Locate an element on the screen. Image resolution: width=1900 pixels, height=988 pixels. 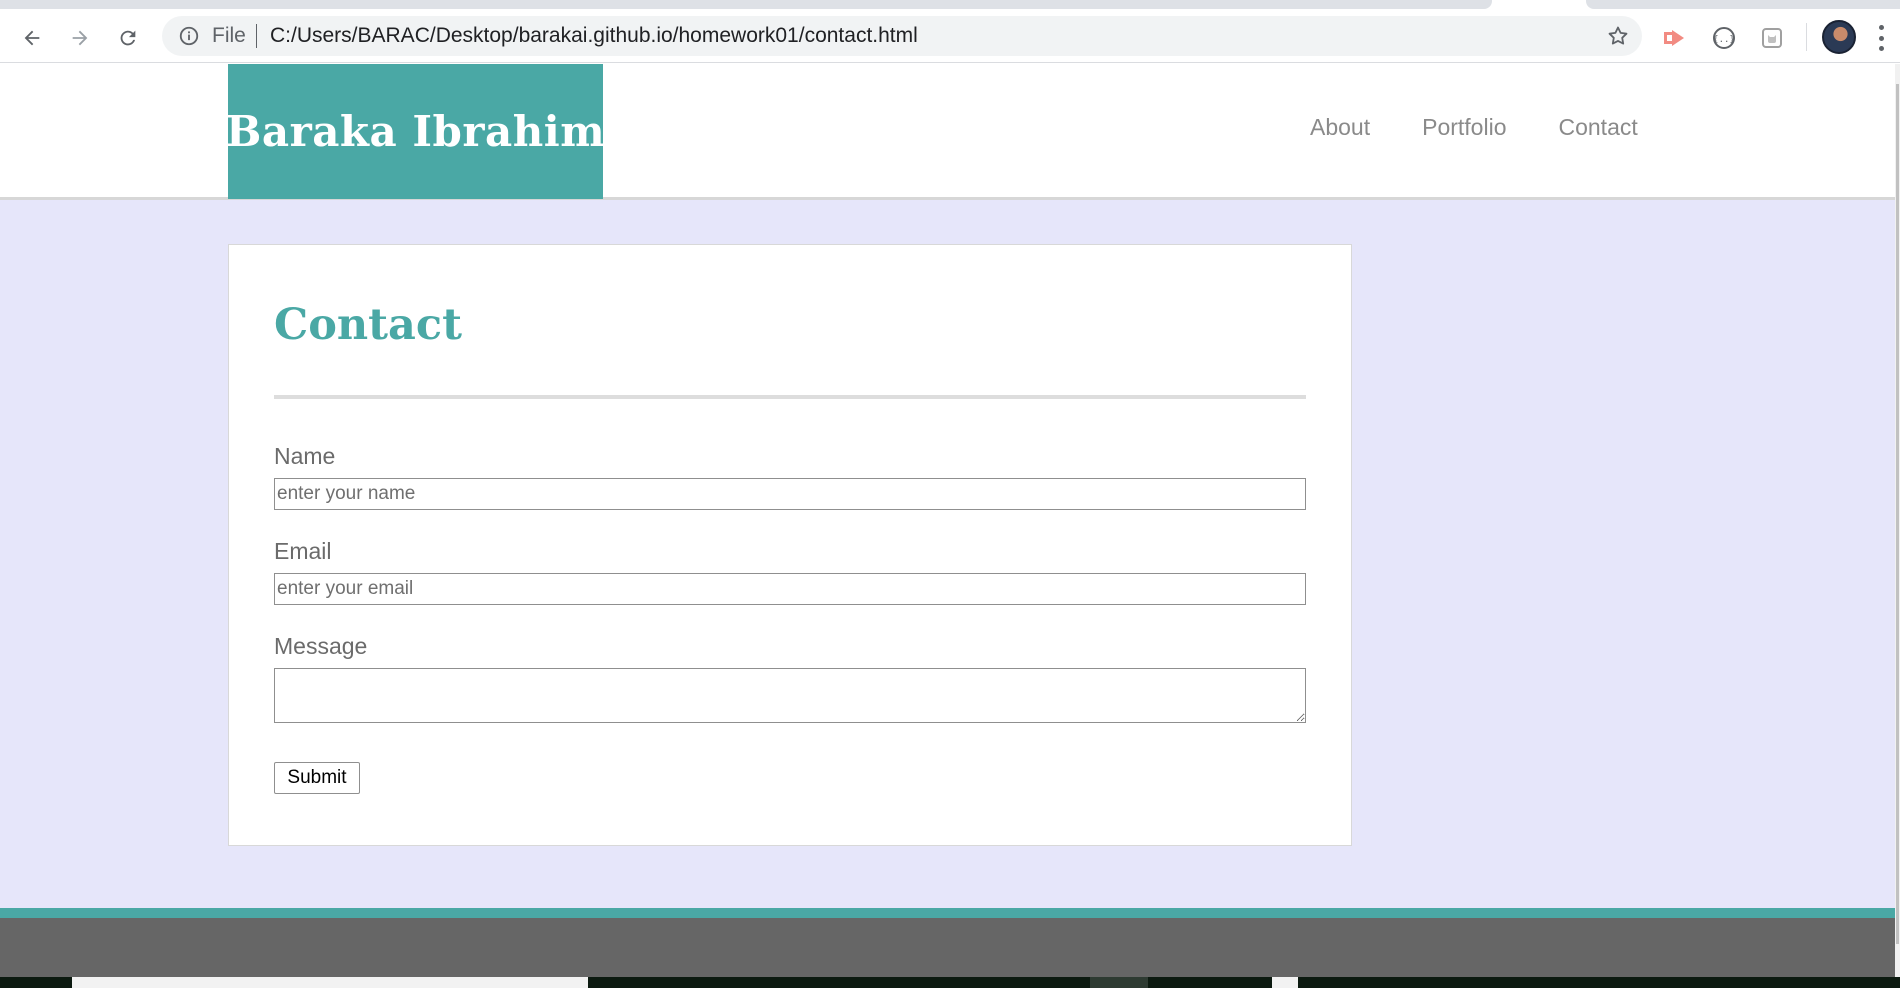
profile-avatar is located at coordinates (1839, 37).